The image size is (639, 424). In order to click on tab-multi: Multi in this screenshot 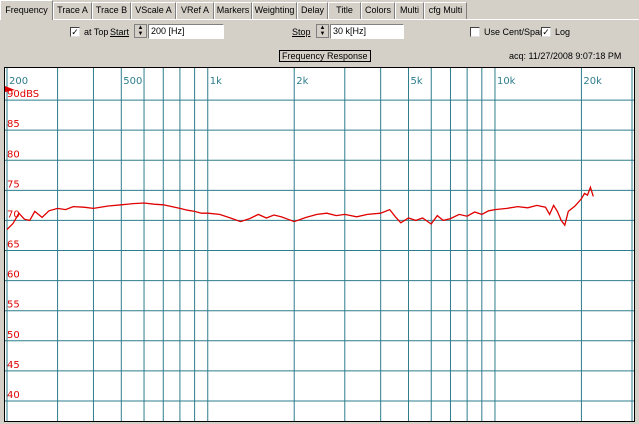, I will do `click(409, 10)`.